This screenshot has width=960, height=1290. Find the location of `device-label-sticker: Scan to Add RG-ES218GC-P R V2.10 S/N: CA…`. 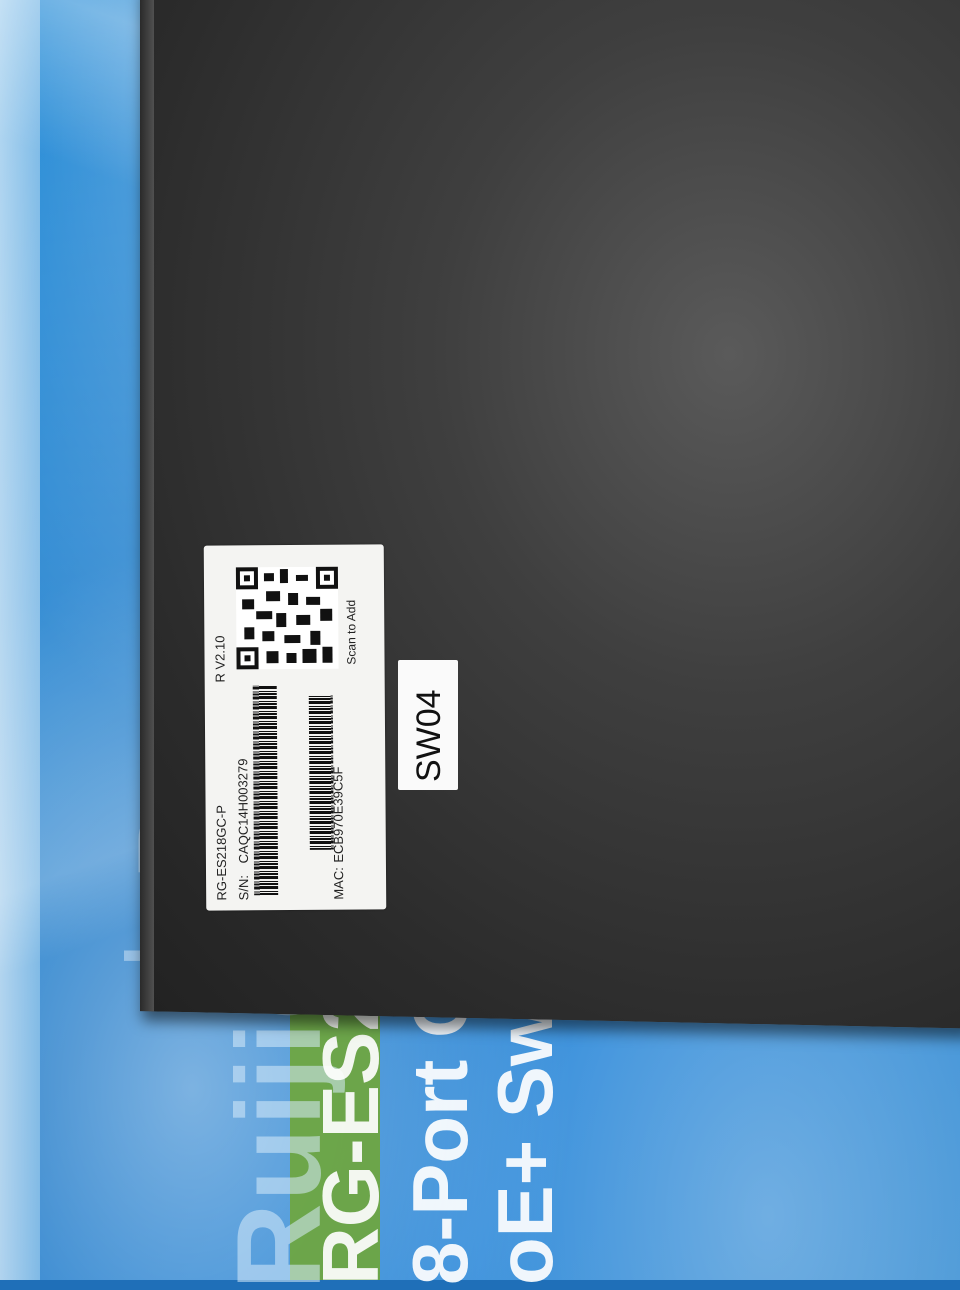

device-label-sticker: Scan to Add RG-ES218GC-P R V2.10 S/N: CA… is located at coordinates (295, 727).